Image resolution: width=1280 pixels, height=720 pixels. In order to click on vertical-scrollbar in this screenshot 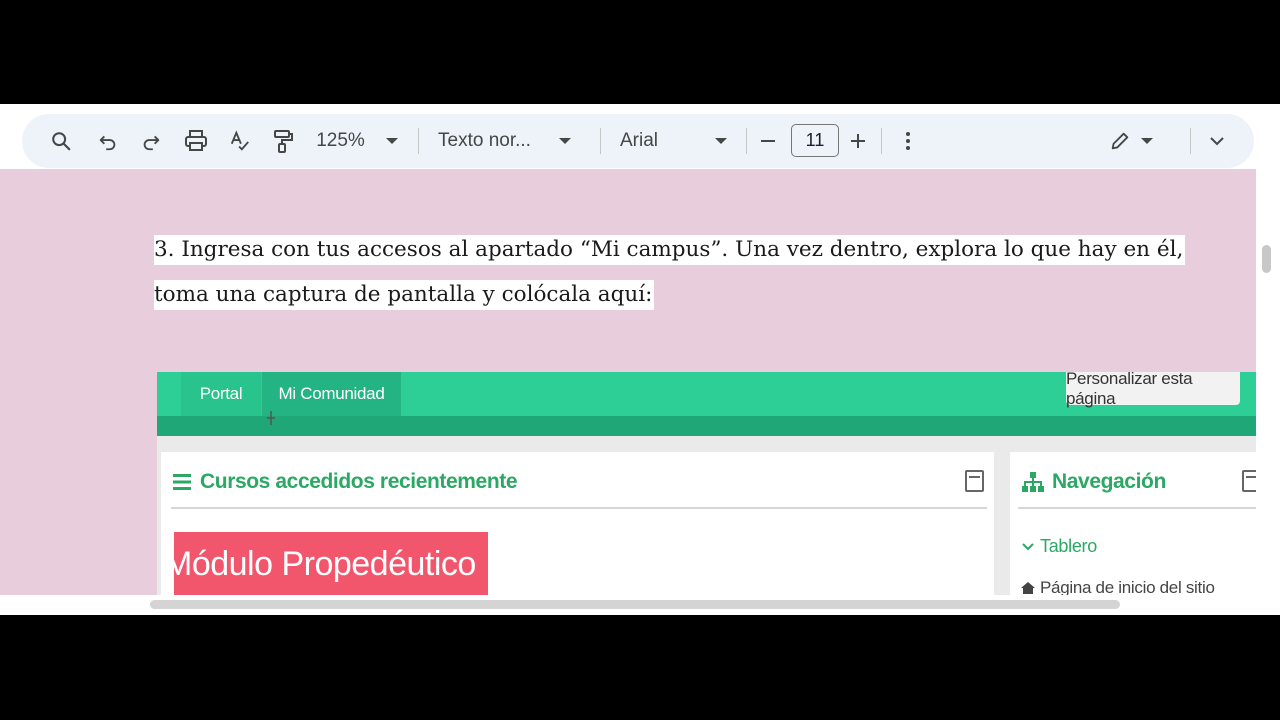, I will do `click(1266, 259)`.